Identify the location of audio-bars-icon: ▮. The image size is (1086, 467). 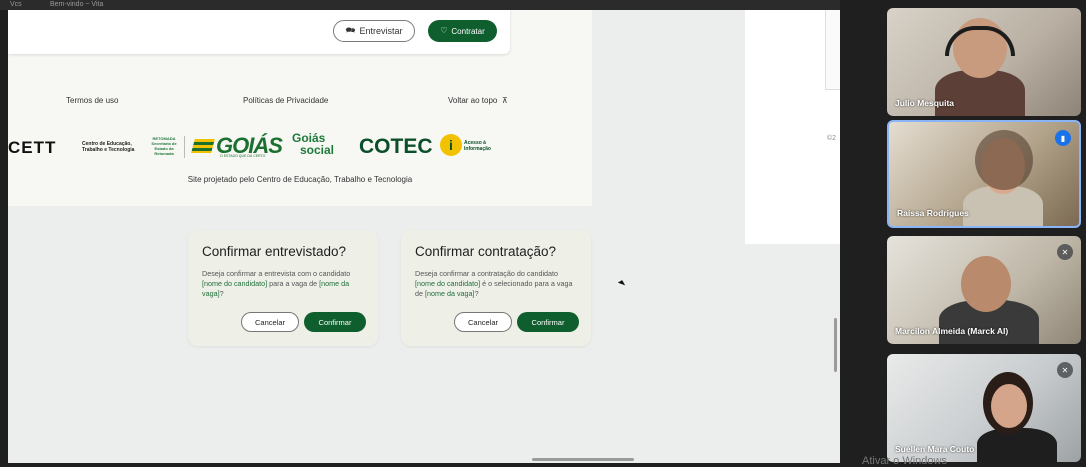
(1063, 138).